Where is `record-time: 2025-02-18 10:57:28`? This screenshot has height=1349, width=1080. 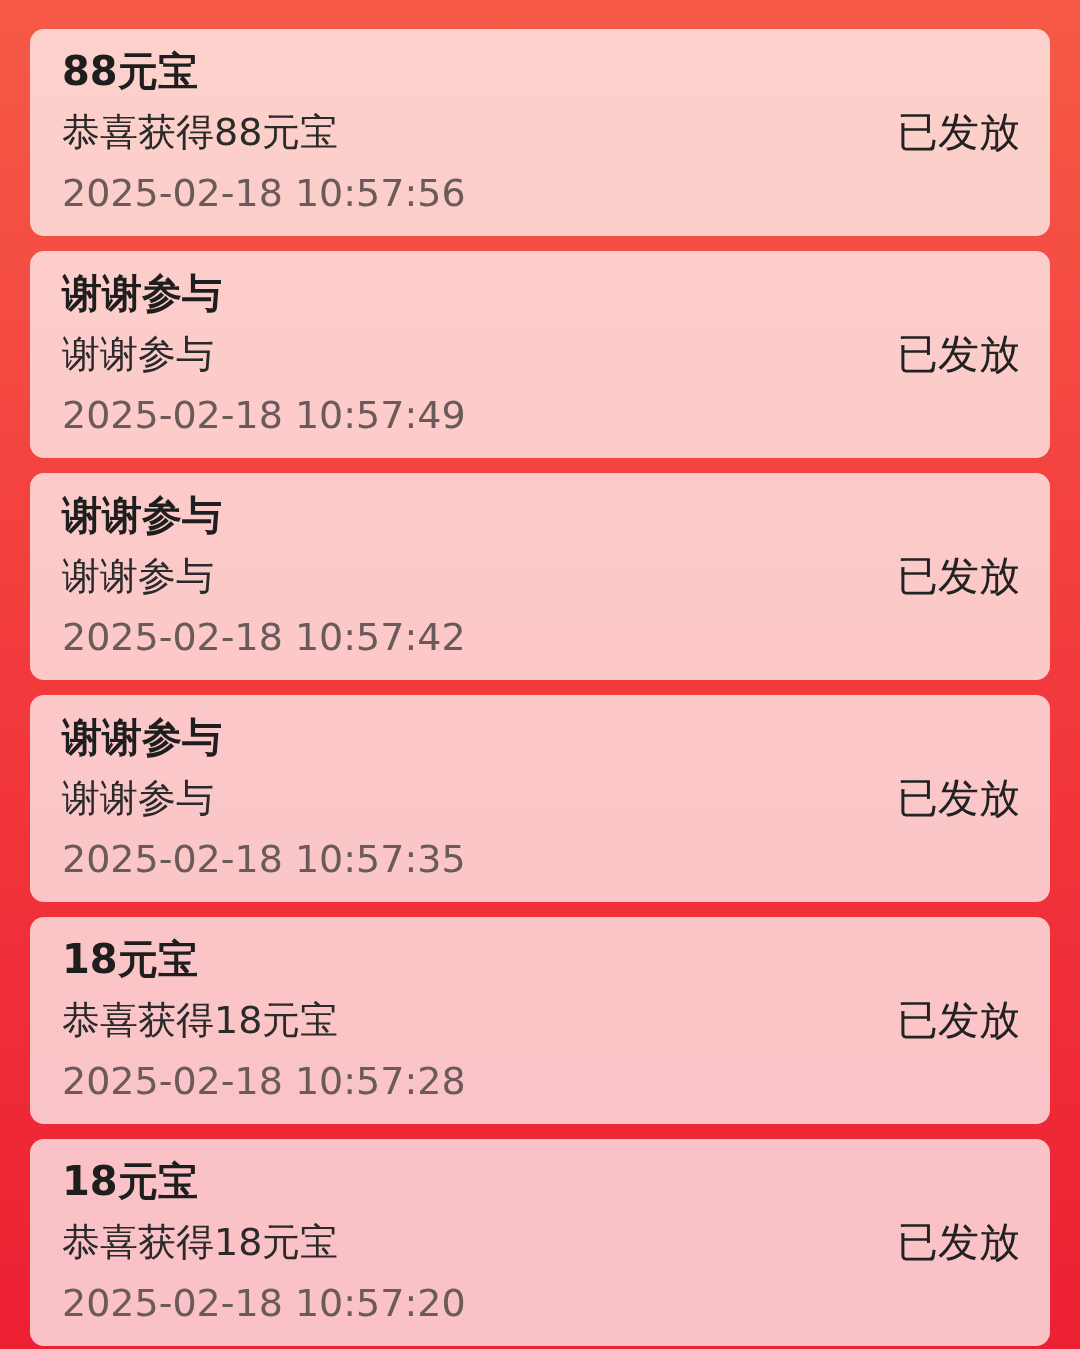 record-time: 2025-02-18 10:57:28 is located at coordinates (264, 1081).